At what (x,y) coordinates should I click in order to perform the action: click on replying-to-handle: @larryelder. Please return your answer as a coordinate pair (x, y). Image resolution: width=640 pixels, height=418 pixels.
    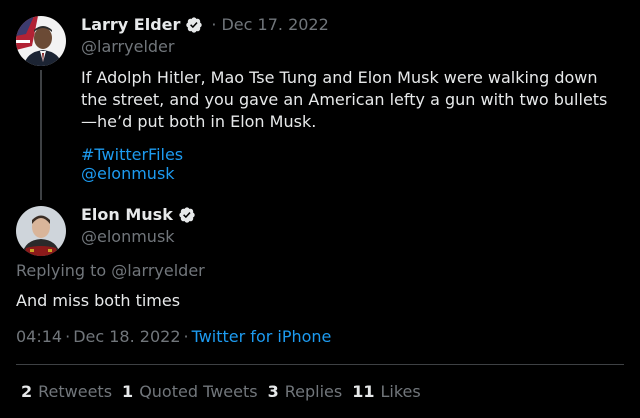
    Looking at the image, I should click on (157, 270).